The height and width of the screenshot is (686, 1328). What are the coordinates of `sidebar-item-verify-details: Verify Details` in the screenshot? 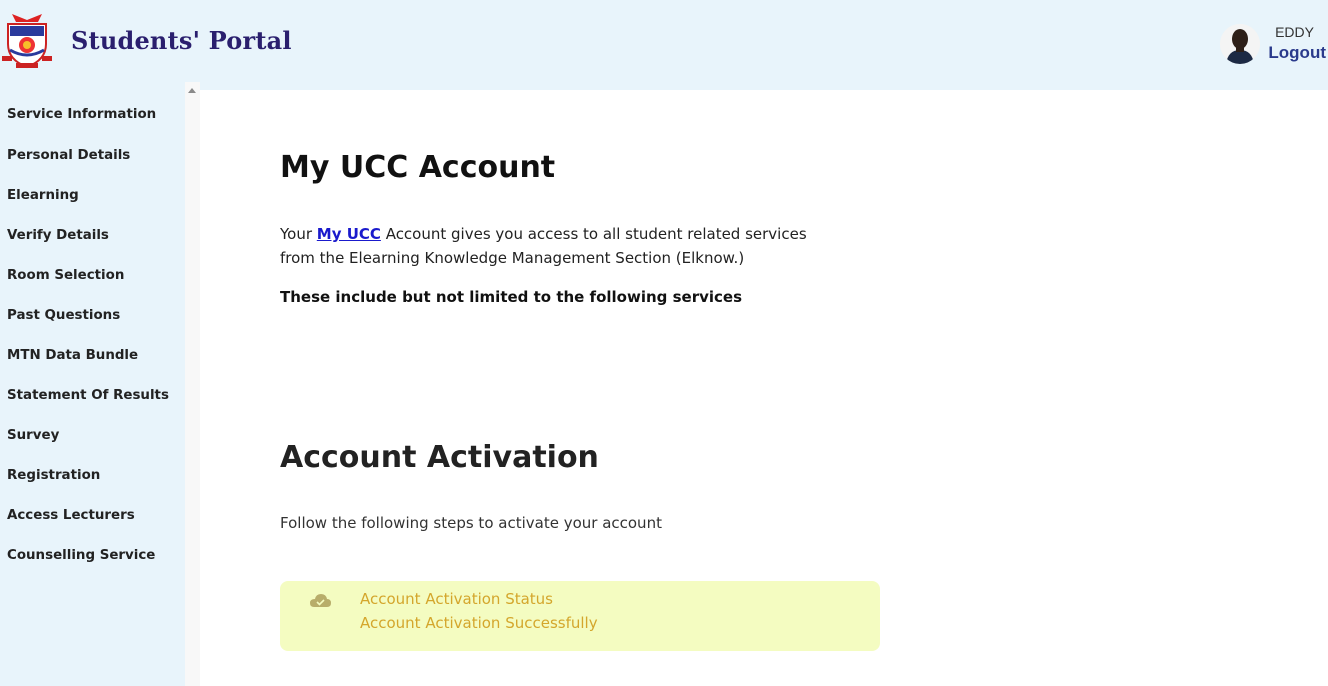 It's located at (58, 235).